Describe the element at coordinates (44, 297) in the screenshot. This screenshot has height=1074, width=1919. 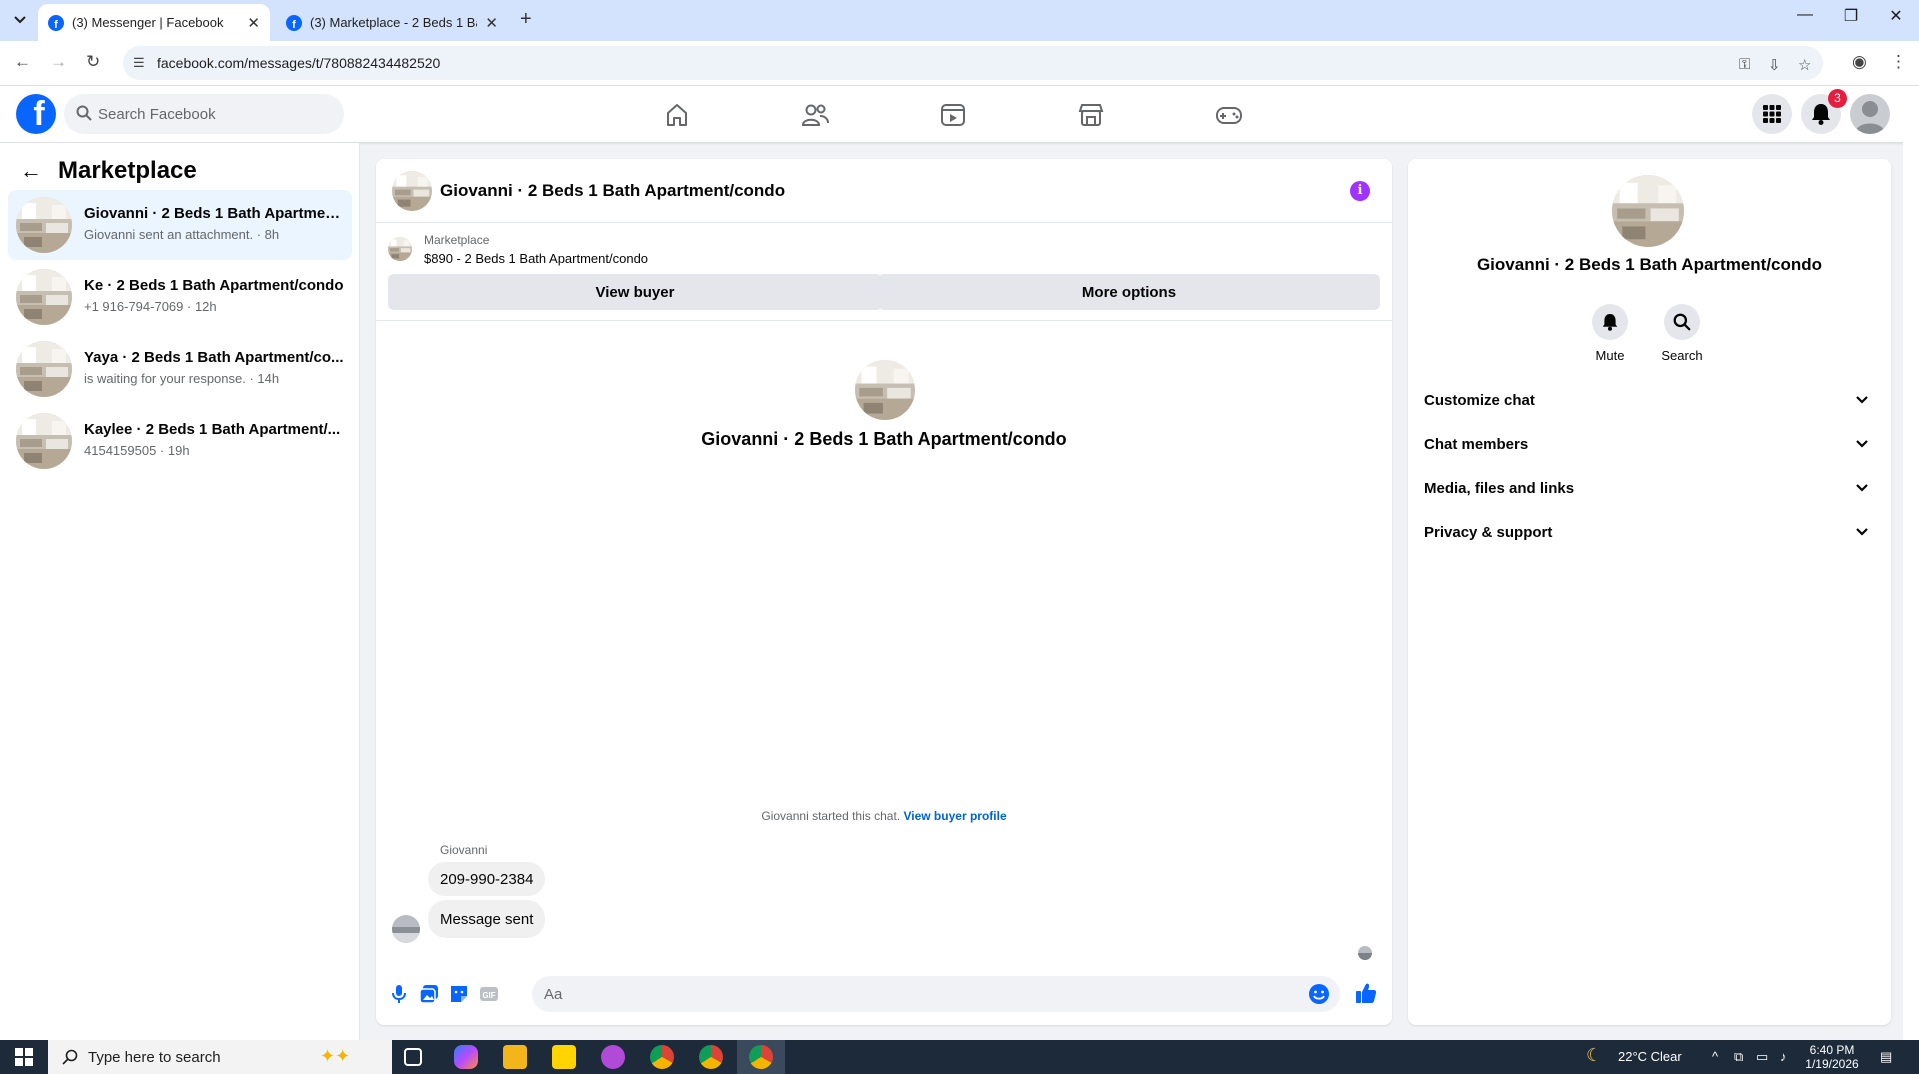
I see `listing-thumbnail` at that location.